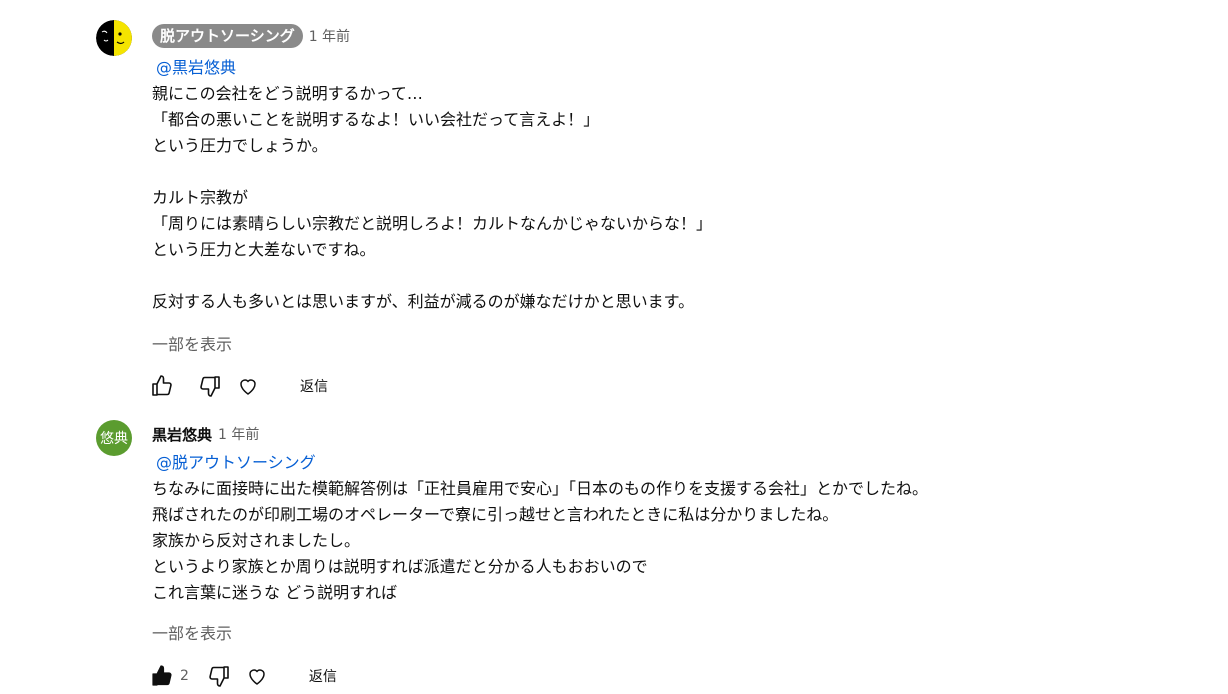 Image resolution: width=1228 pixels, height=694 pixels. Describe the element at coordinates (243, 676) in the screenshot. I see `comment-actions: 2 返信` at that location.